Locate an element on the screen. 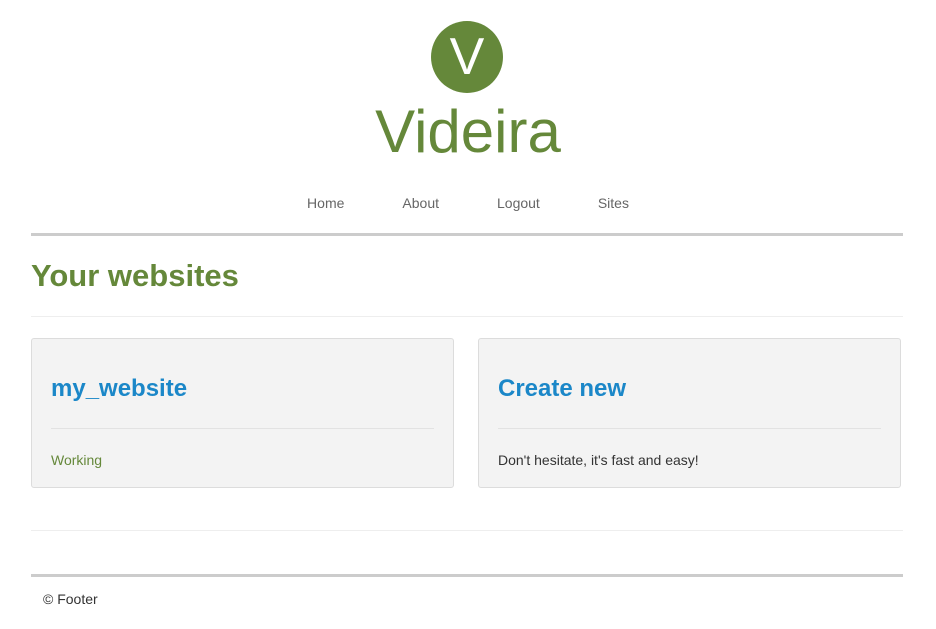 This screenshot has height=629, width=936. status-text: Working is located at coordinates (77, 460).